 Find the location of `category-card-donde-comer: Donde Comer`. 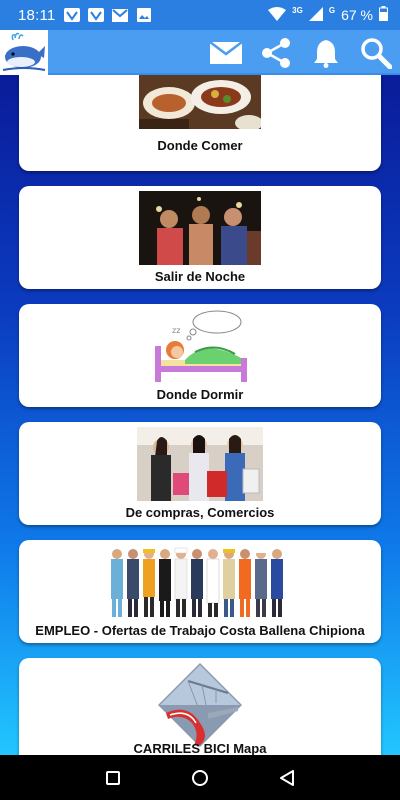

category-card-donde-comer: Donde Comer is located at coordinates (200, 123).